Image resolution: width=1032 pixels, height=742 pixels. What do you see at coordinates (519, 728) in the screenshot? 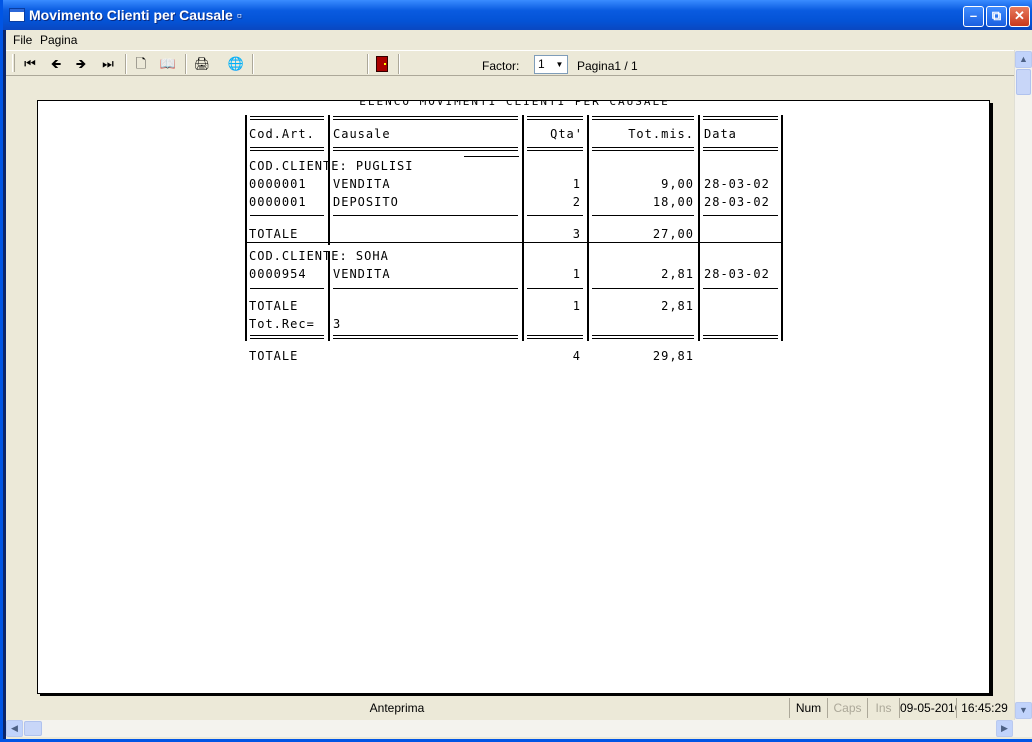
I see `horizontal-scrollbar: ◀ ▶` at bounding box center [519, 728].